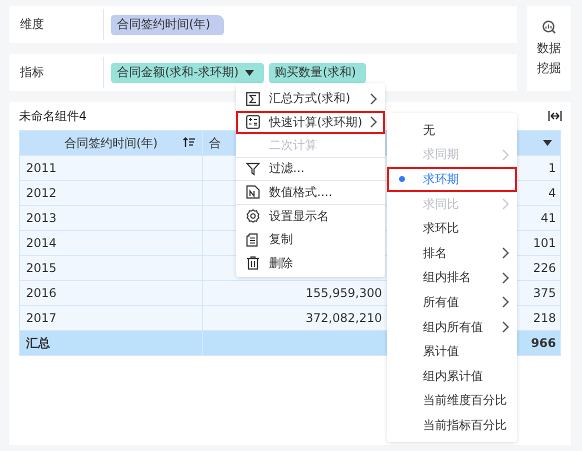  What do you see at coordinates (344, 293) in the screenshot?
I see `table-cell: 155,959,300` at bounding box center [344, 293].